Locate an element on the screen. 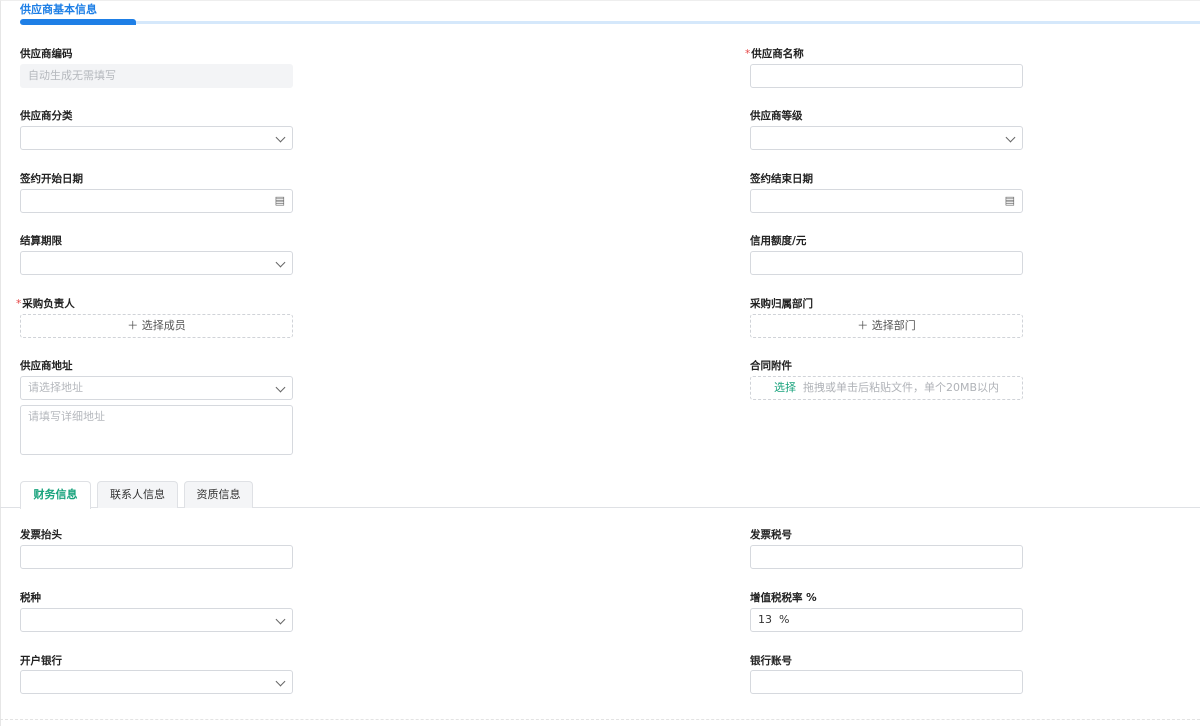 The height and width of the screenshot is (726, 1200). attachment-hint: 拖拽或单击后粘贴文件，单个20MB以内 is located at coordinates (901, 387).